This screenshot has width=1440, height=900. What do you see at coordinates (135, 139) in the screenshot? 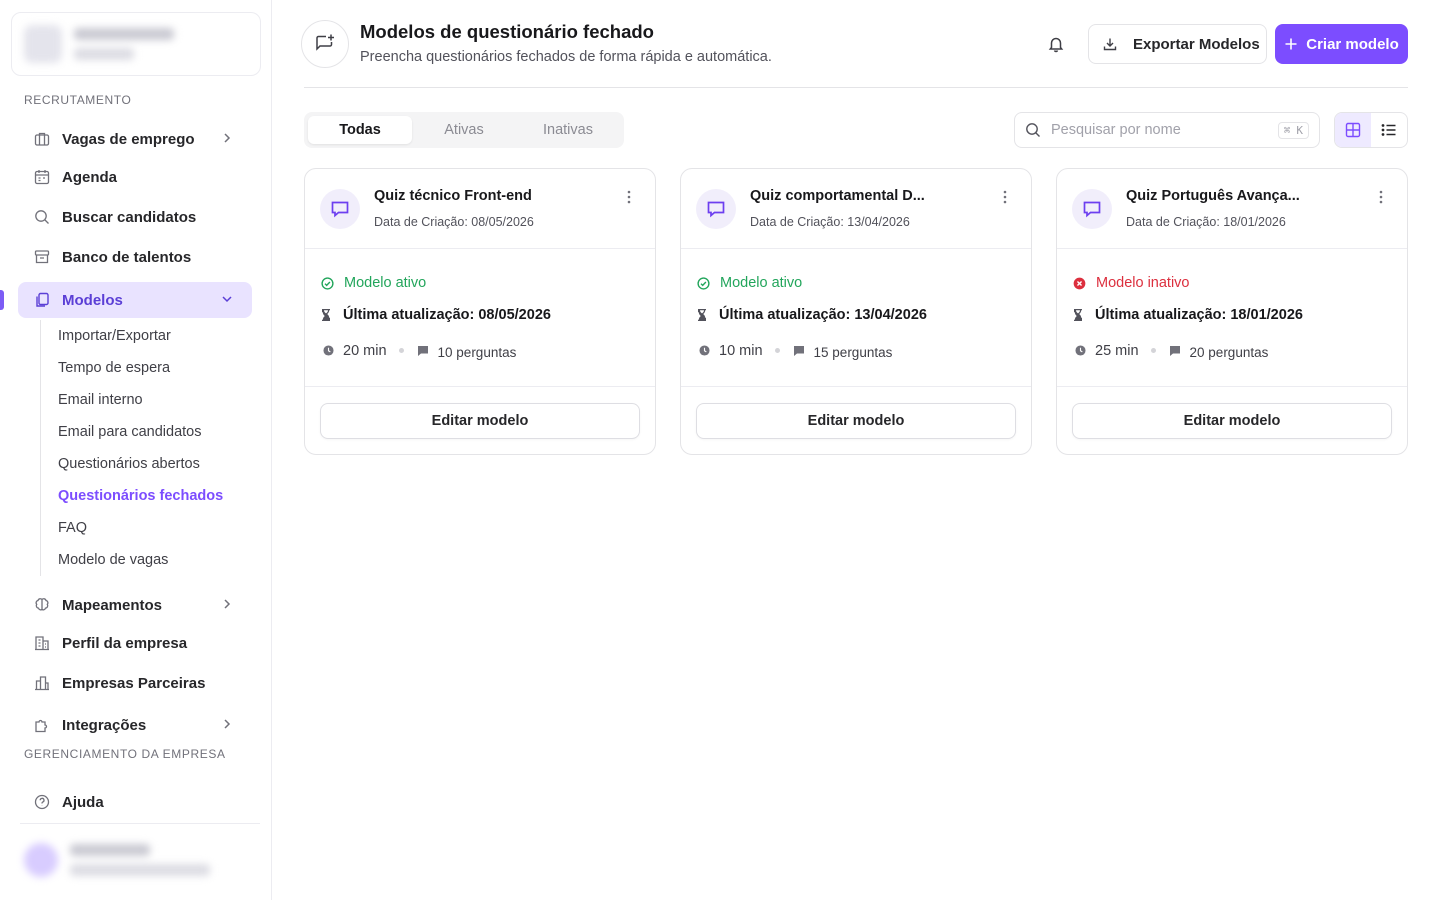
I see `sidebar-item-vagas: Vagas de emprego` at bounding box center [135, 139].